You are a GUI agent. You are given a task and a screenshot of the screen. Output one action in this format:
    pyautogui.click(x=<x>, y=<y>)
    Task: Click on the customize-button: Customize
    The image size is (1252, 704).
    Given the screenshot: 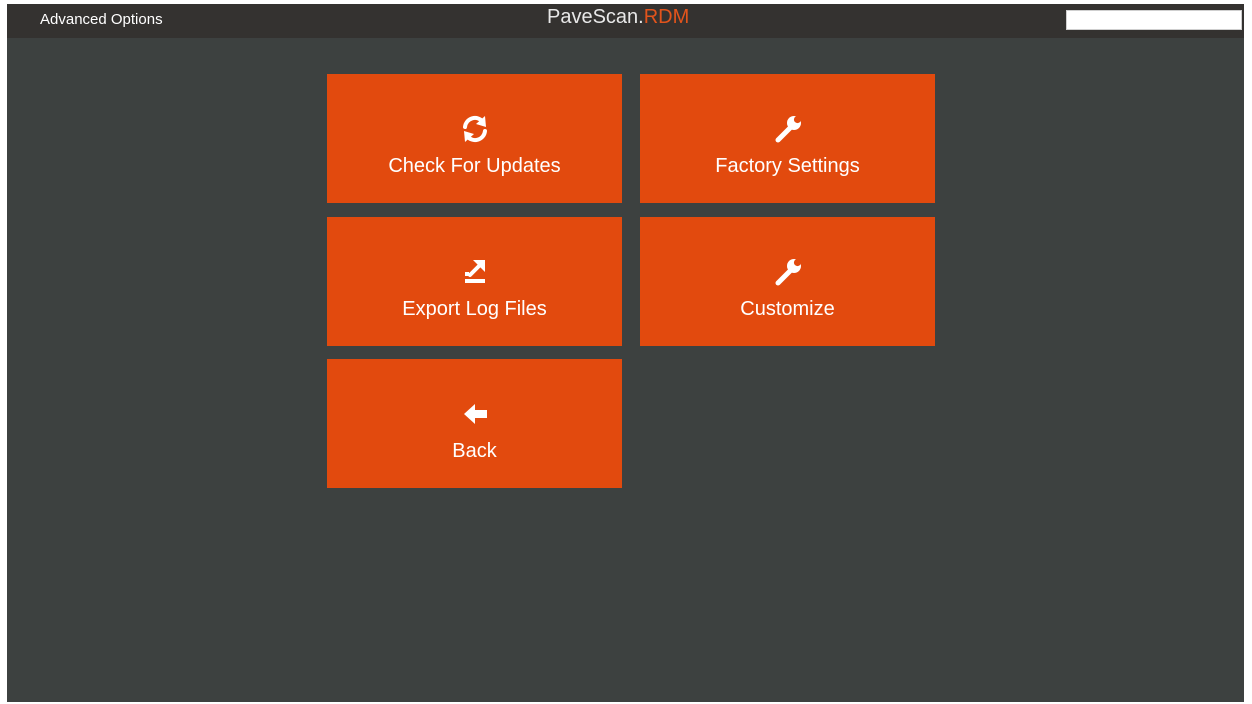 What is the action you would take?
    pyautogui.click(x=787, y=281)
    